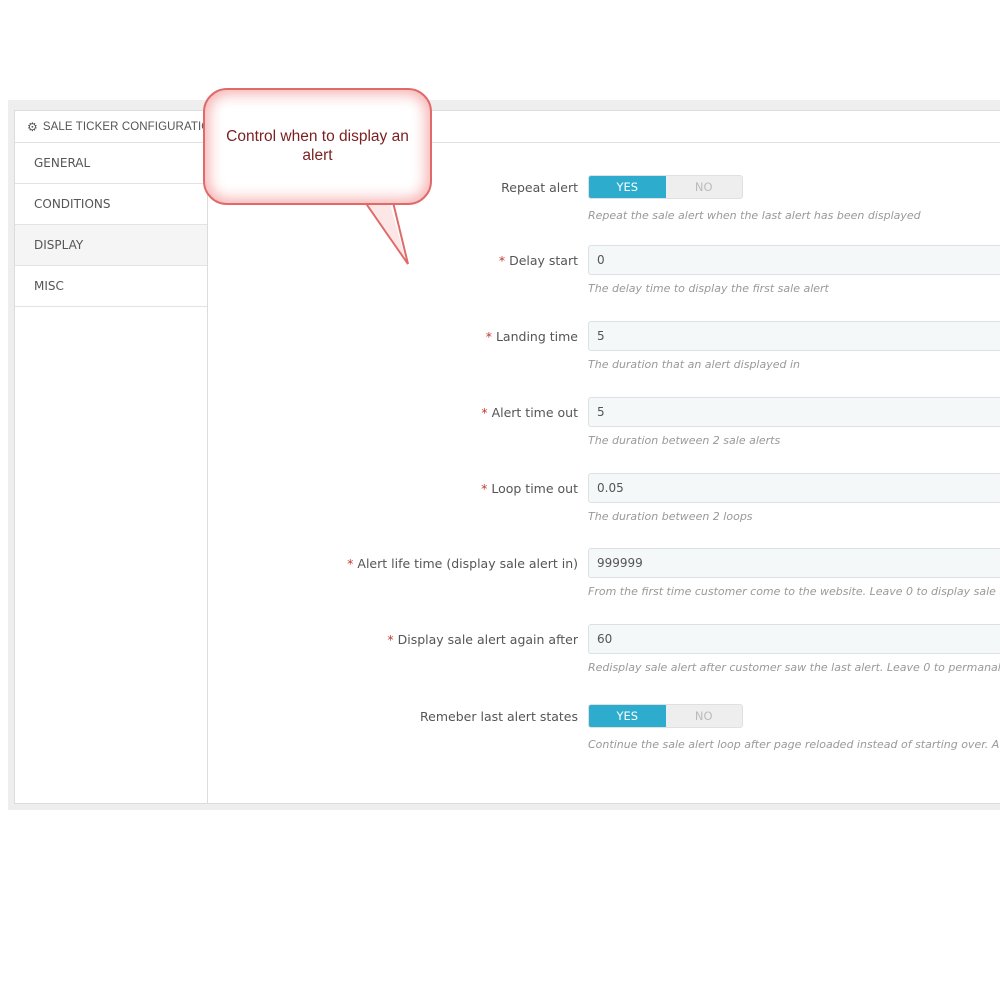 The width and height of the screenshot is (1000, 1000). I want to click on alert-life-time-label: * Alert life time (display sale alert in), so click(462, 563).